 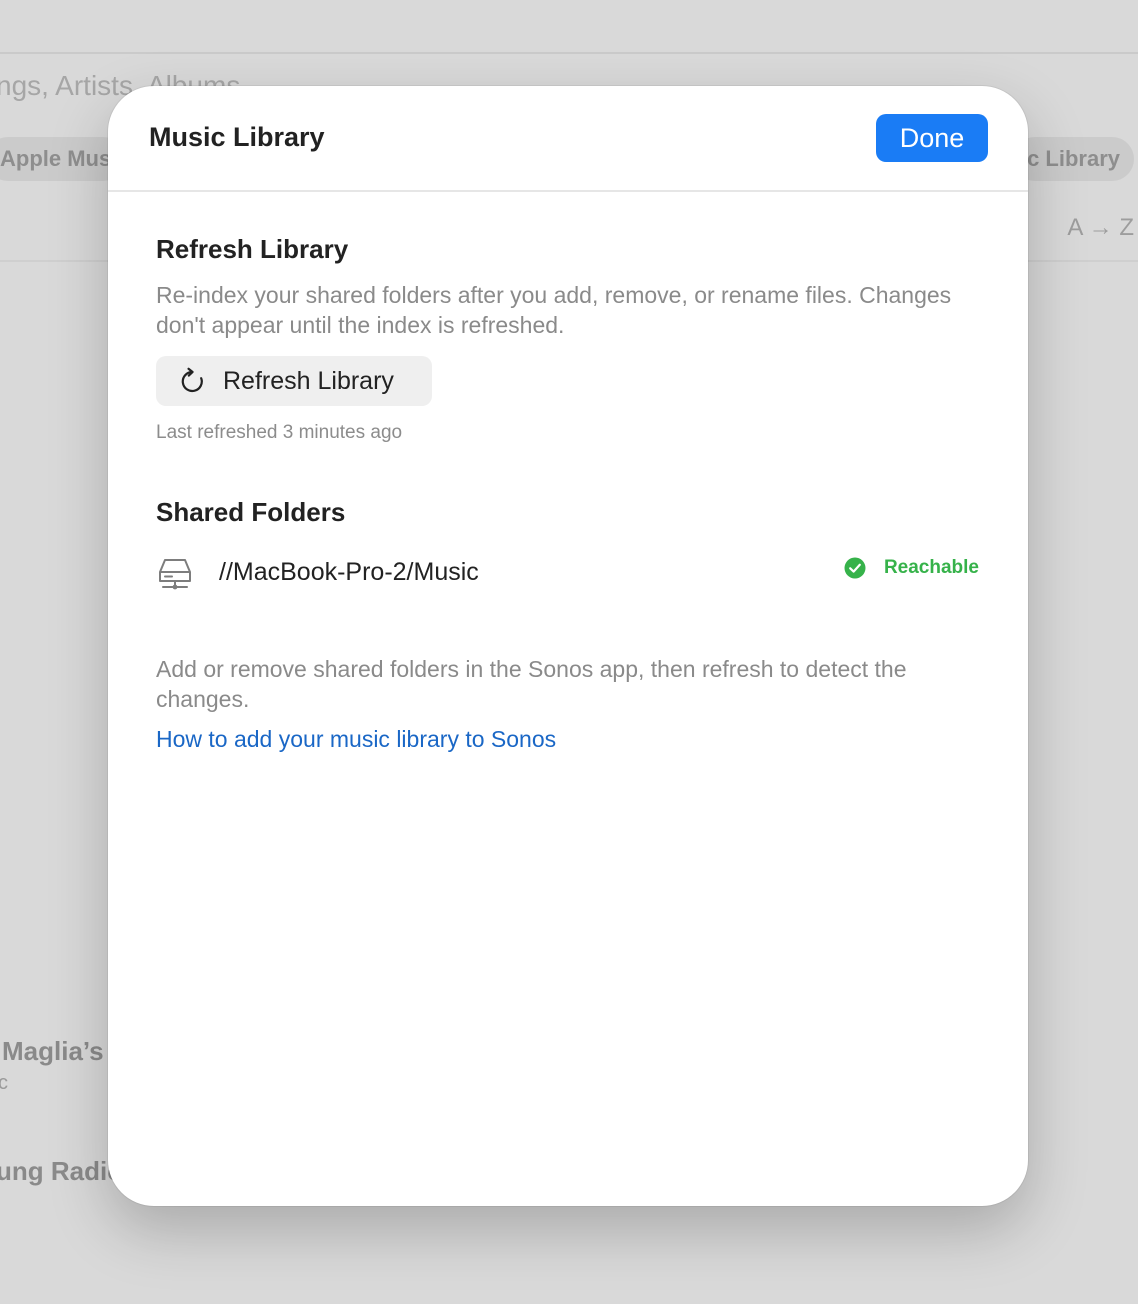 I want to click on help-link: How to add your music library to Sonos, so click(x=356, y=739).